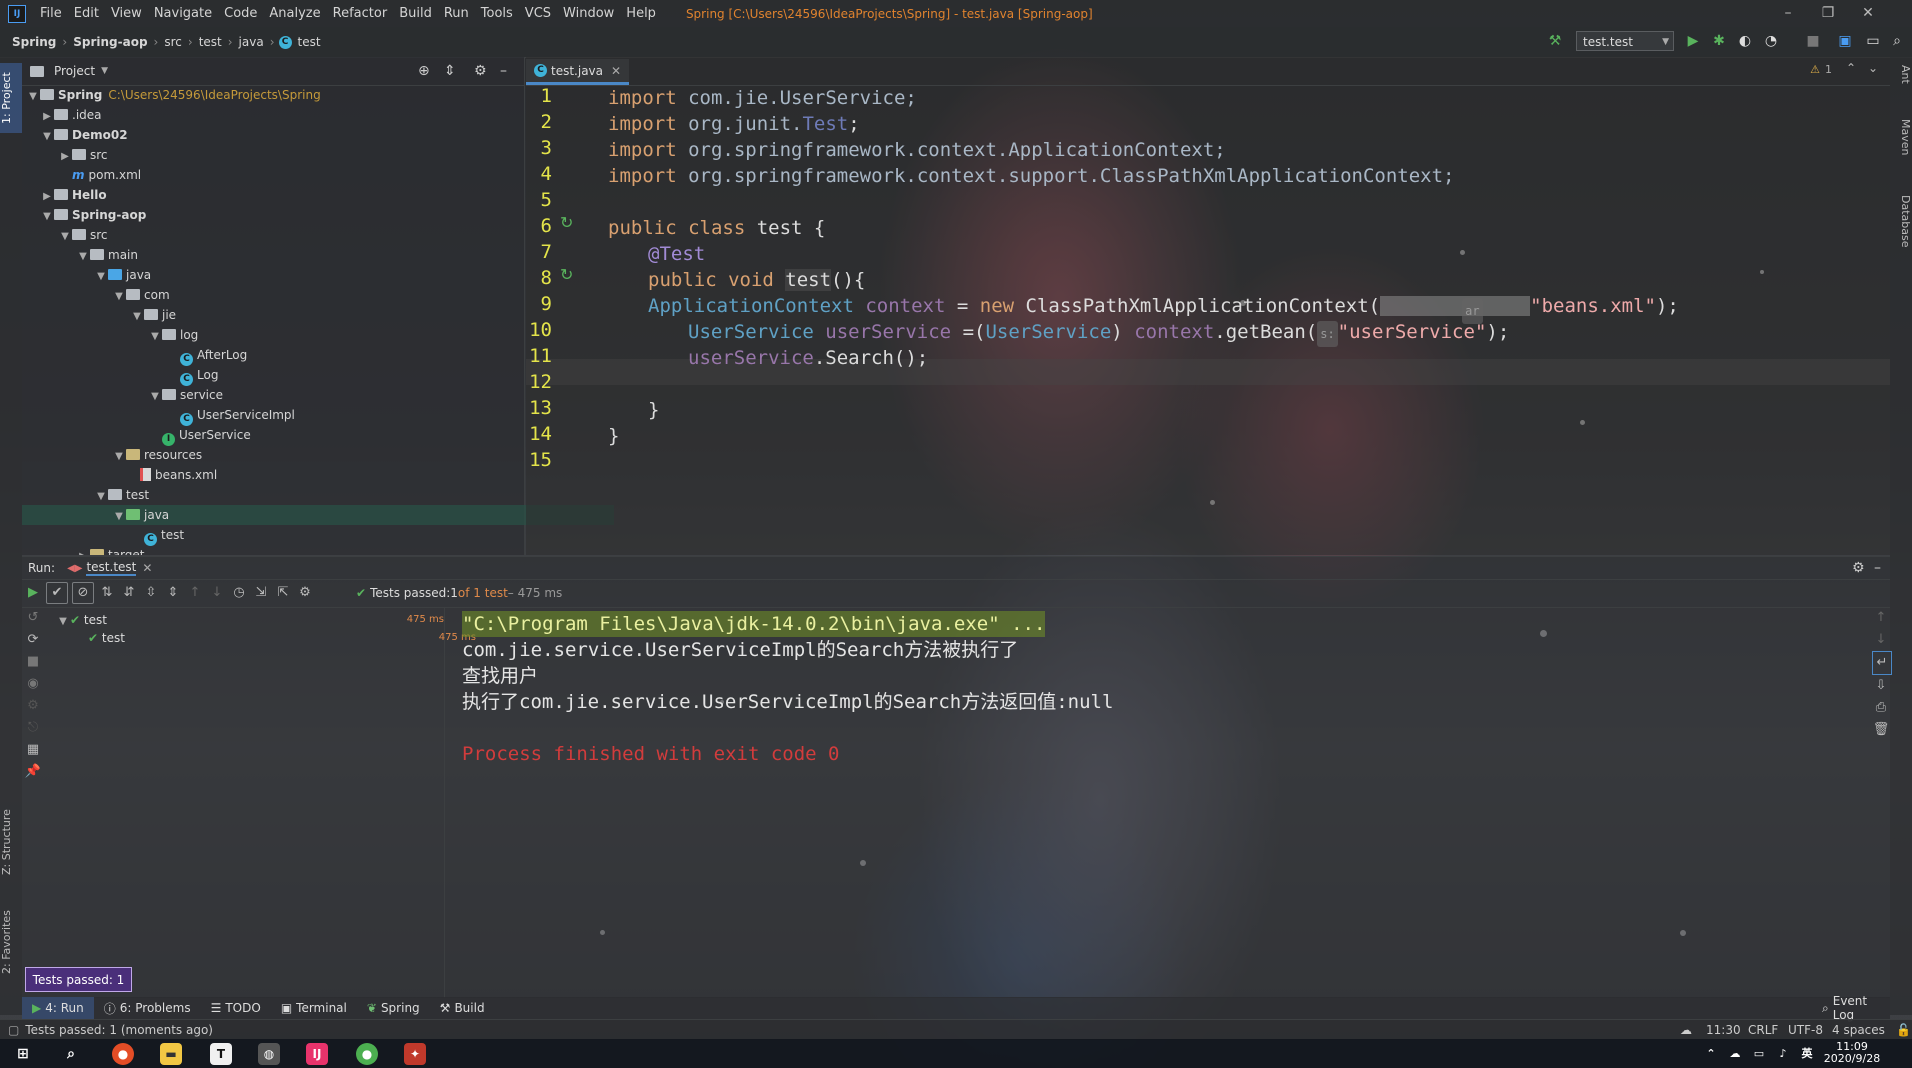  What do you see at coordinates (298, 175) in the screenshot?
I see `tree-item-pom: m pom.xml` at bounding box center [298, 175].